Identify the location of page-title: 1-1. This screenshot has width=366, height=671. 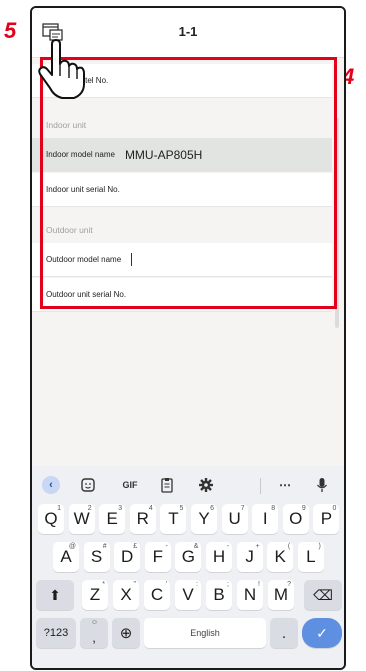
(188, 31).